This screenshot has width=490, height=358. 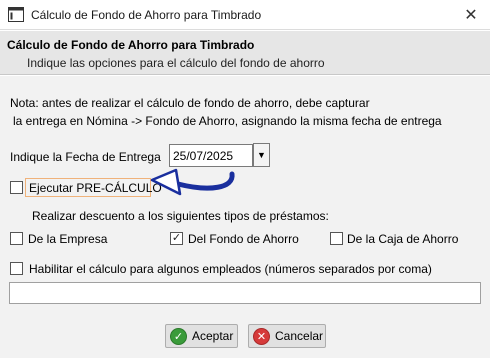 I want to click on fondo-ahorro-label: Del Fondo de Ahorro, so click(x=243, y=239).